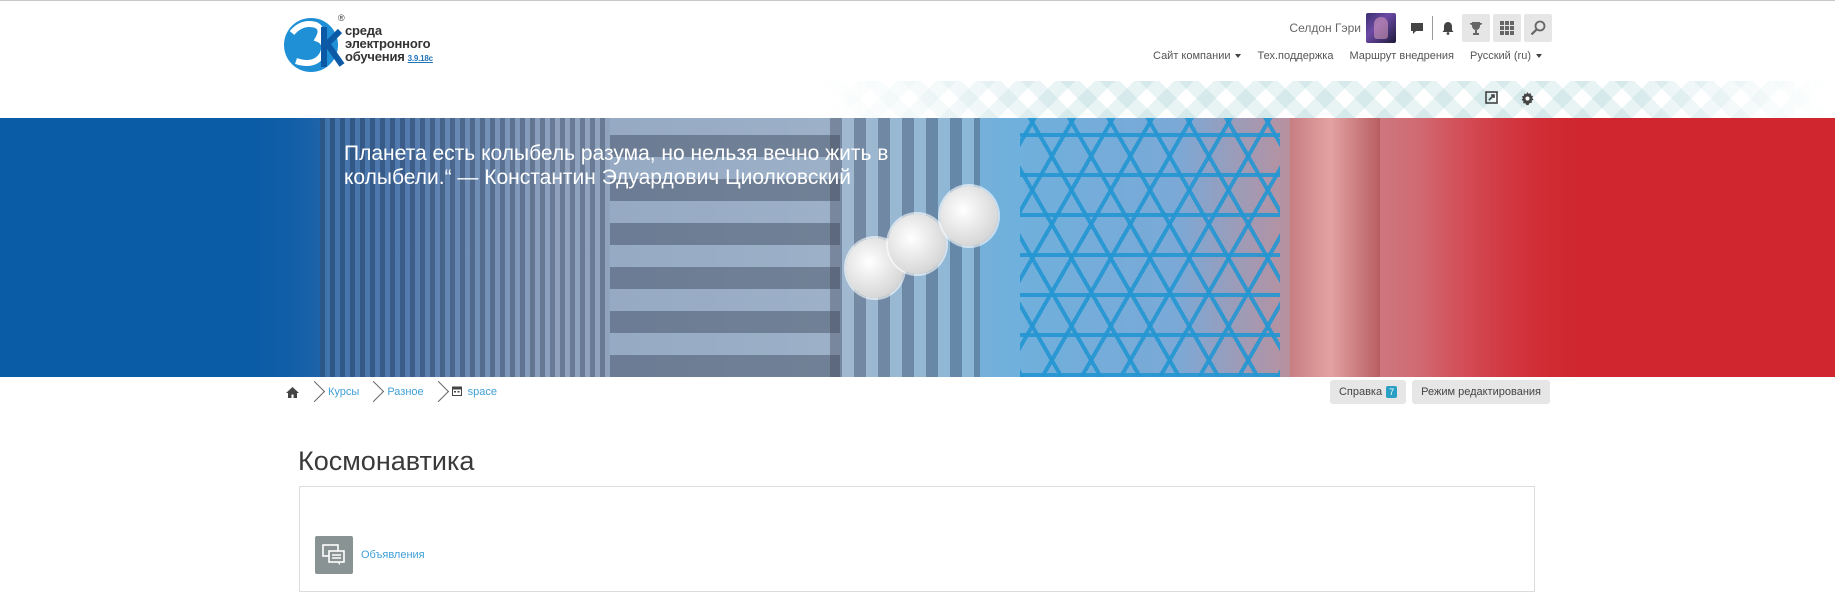 The image size is (1835, 606). I want to click on avatar, so click(1381, 28).